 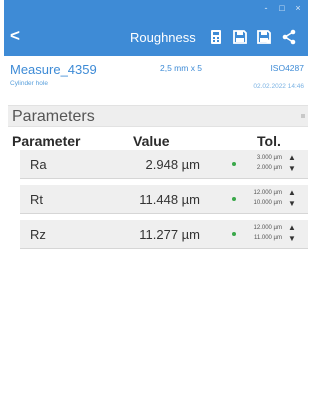 What do you see at coordinates (158, 116) in the screenshot?
I see `parameters-section-header: Parameters` at bounding box center [158, 116].